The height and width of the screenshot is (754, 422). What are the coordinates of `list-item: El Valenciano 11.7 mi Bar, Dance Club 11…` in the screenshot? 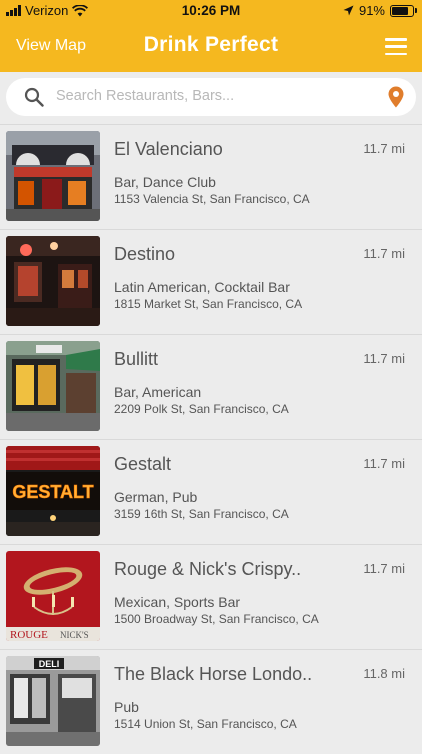 It's located at (211, 176).